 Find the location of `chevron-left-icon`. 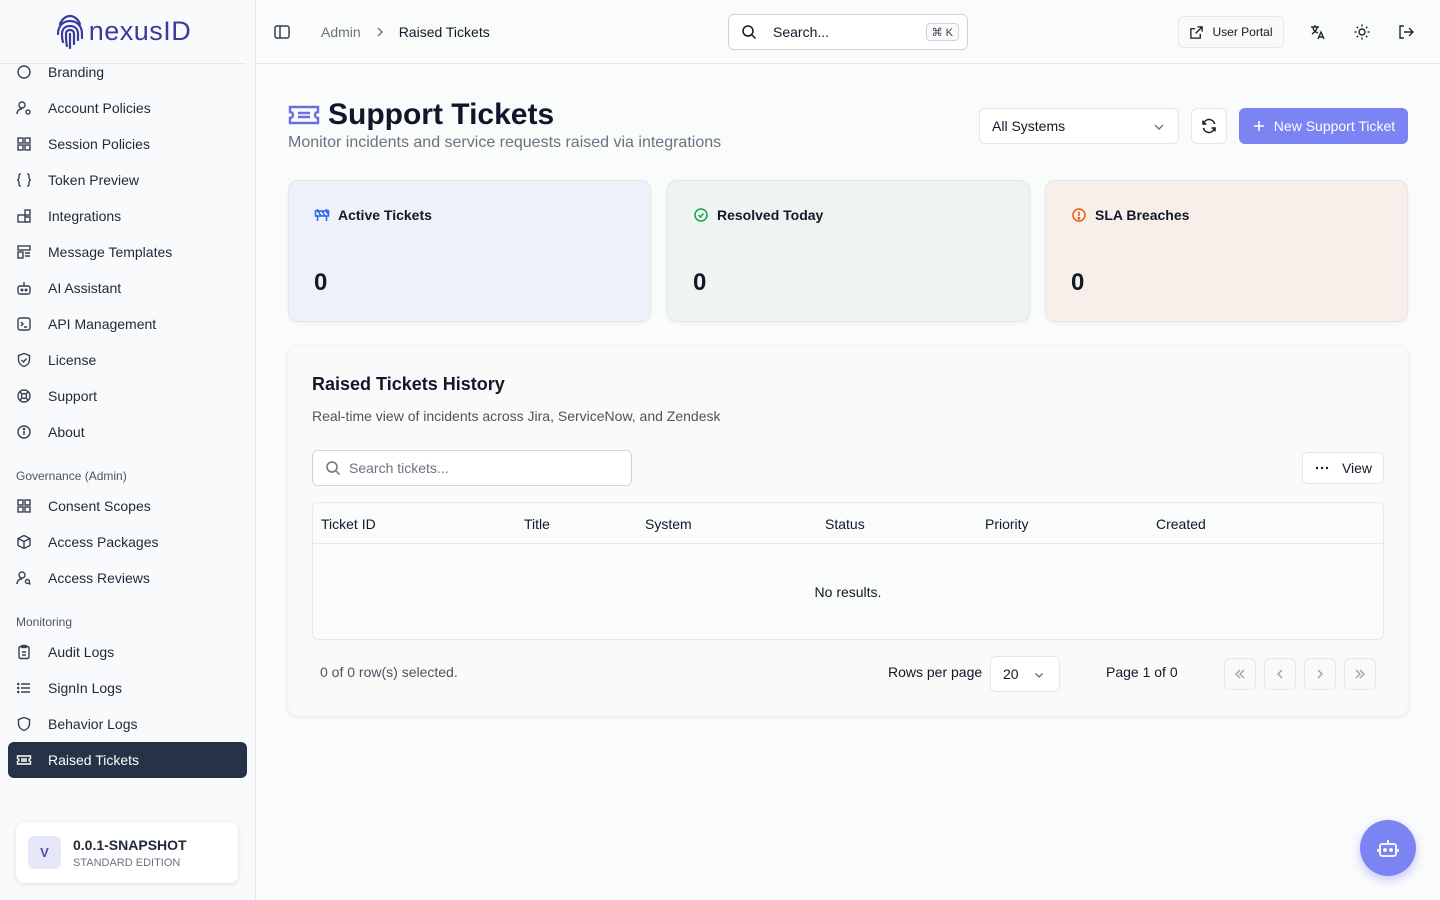

chevron-left-icon is located at coordinates (1280, 674).